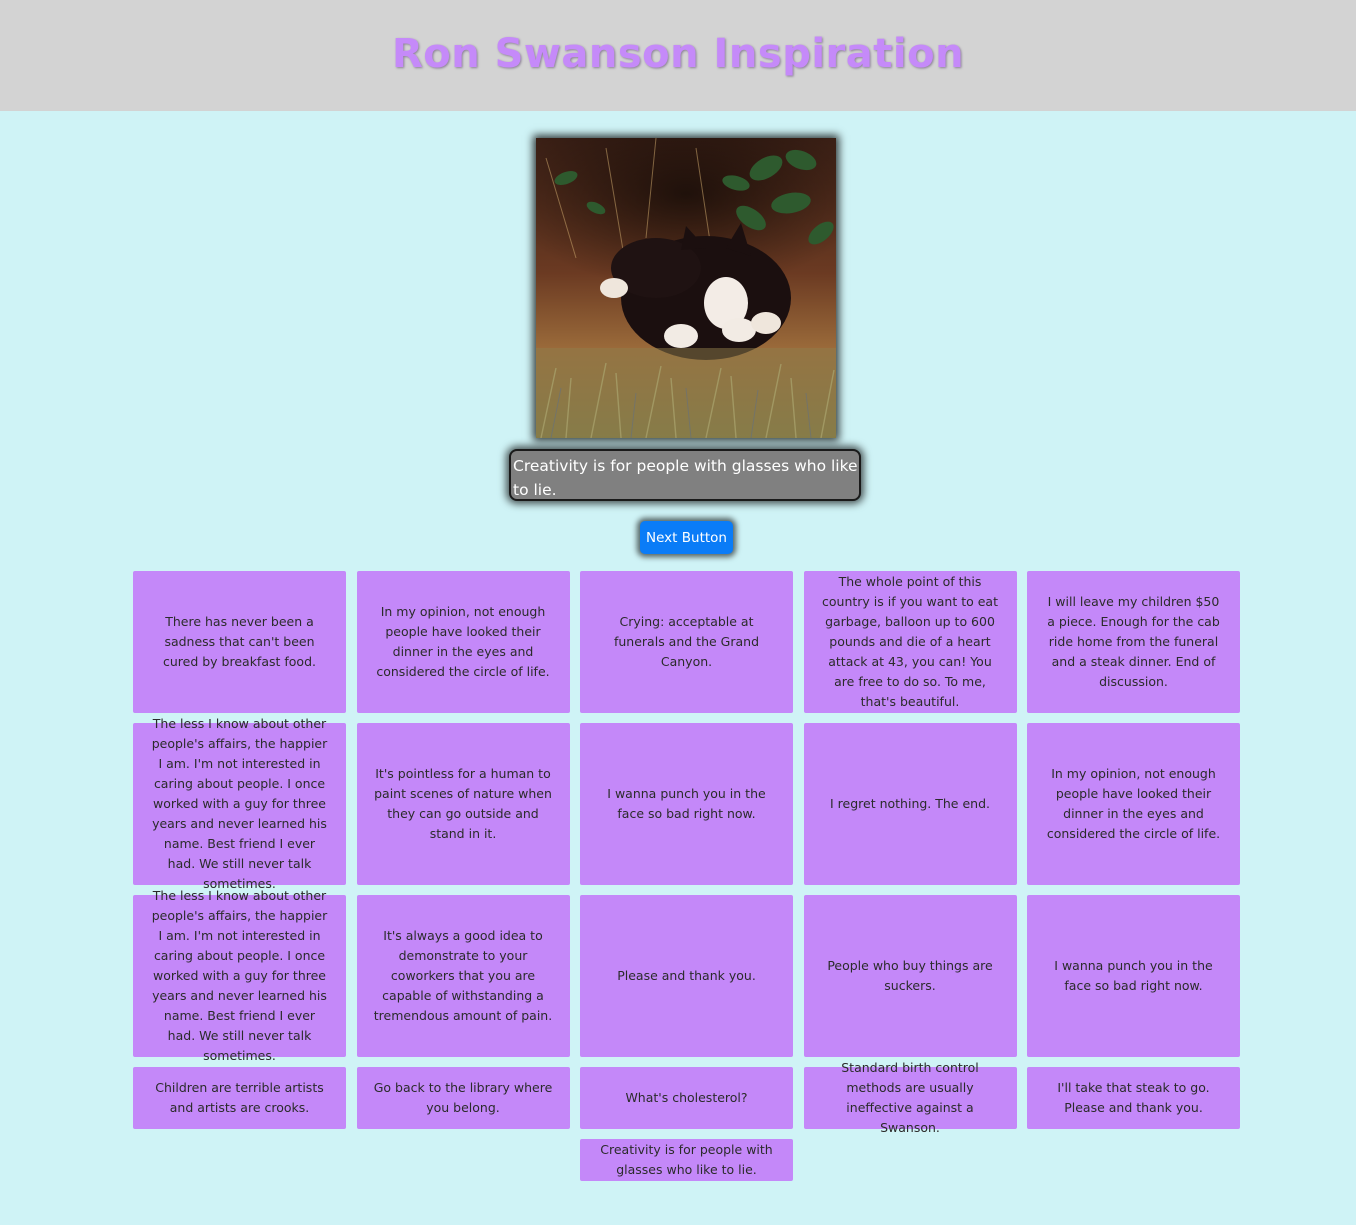 The image size is (1356, 1225). Describe the element at coordinates (463, 1098) in the screenshot. I see `quote-card: Go back to the library where you belong.` at that location.